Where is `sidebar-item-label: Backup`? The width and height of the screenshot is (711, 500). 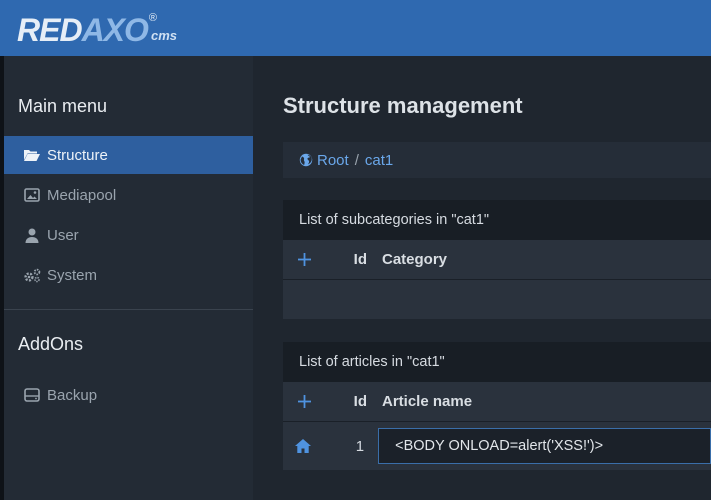
sidebar-item-label: Backup is located at coordinates (72, 395).